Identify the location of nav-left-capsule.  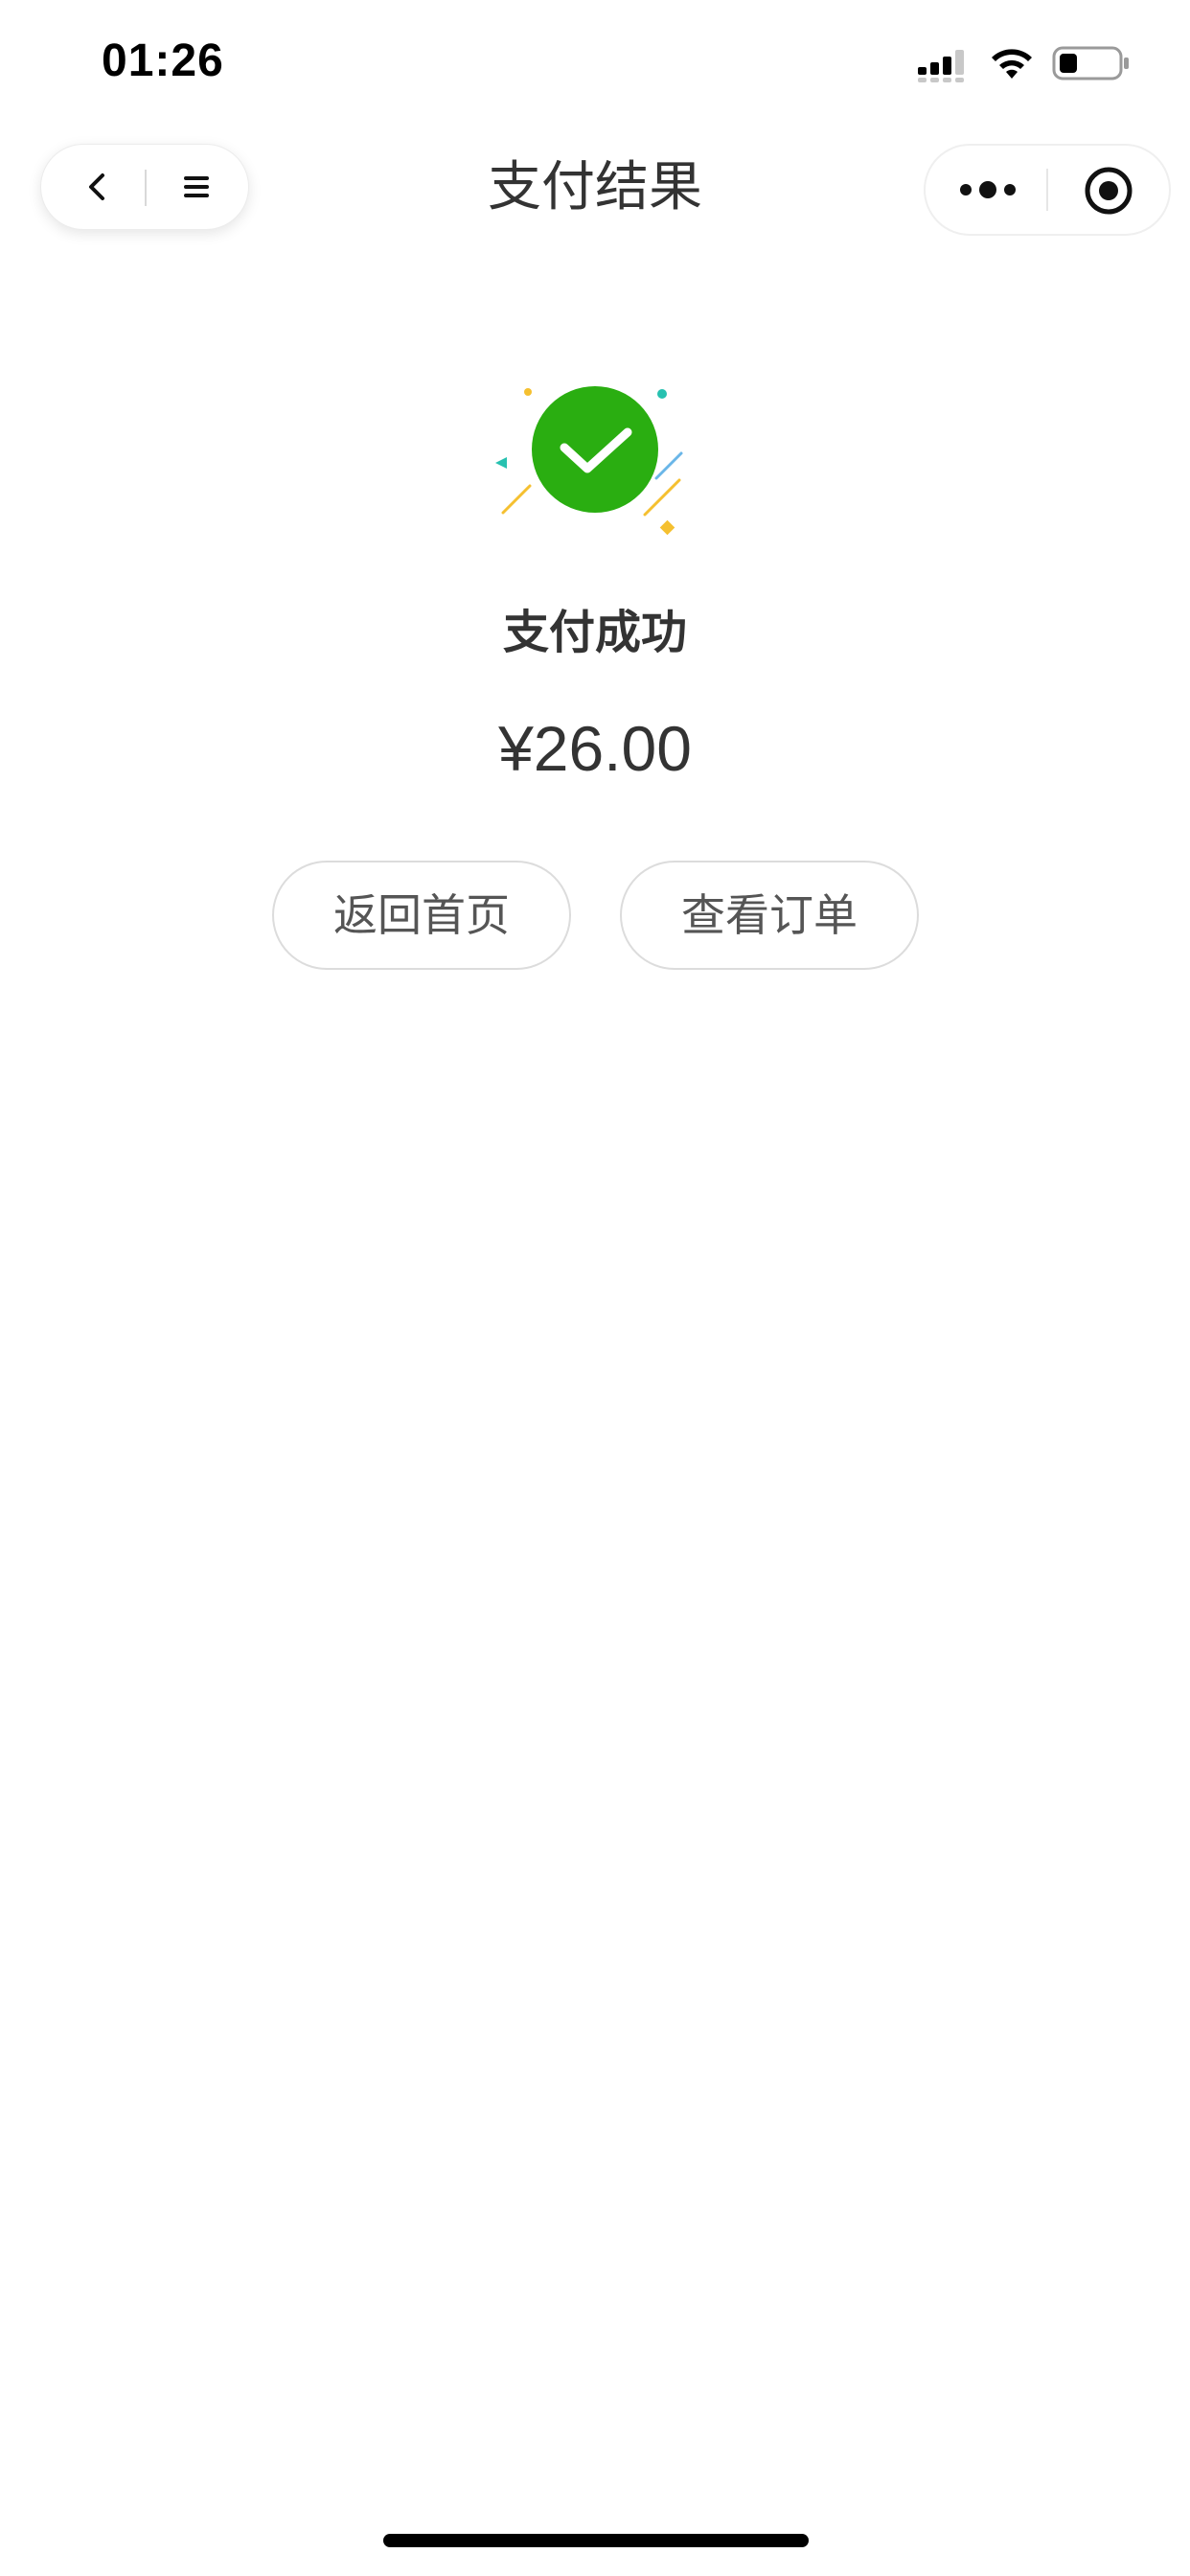
(144, 187).